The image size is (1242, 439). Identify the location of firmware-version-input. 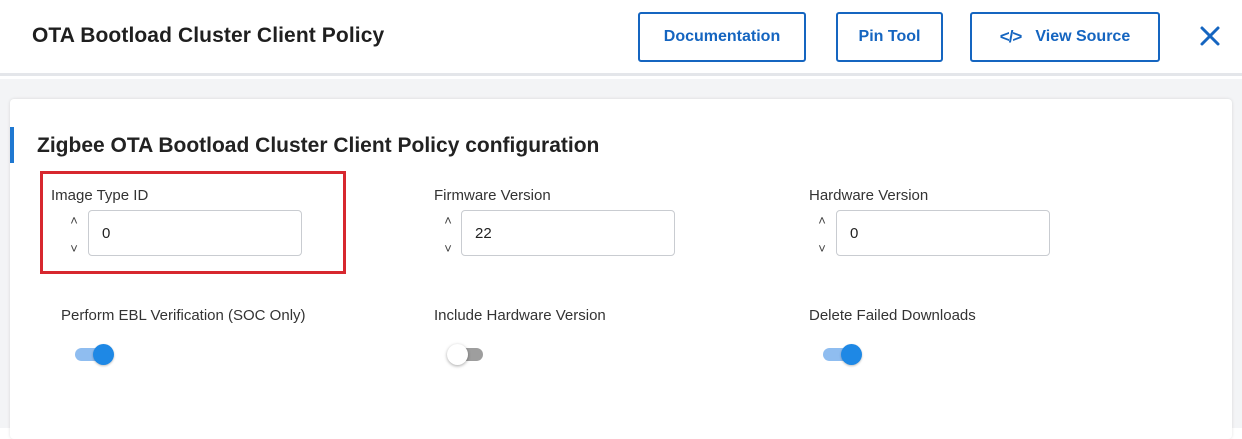
(568, 233).